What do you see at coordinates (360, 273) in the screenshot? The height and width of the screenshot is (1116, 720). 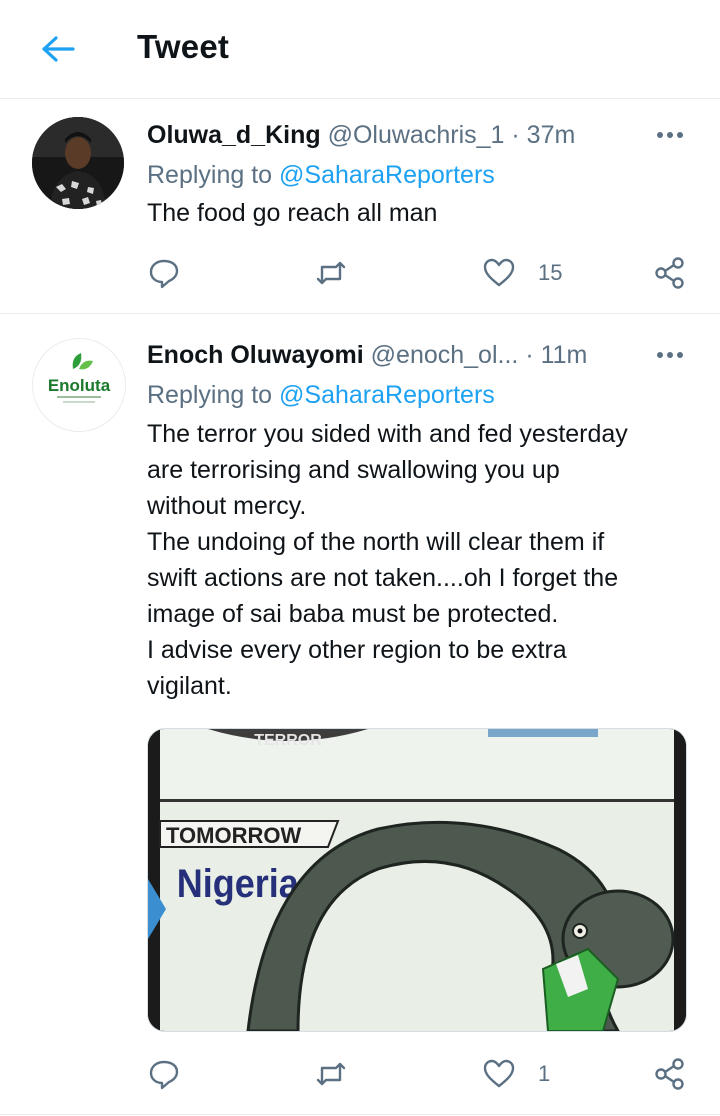 I see `tweet-actions: 15` at bounding box center [360, 273].